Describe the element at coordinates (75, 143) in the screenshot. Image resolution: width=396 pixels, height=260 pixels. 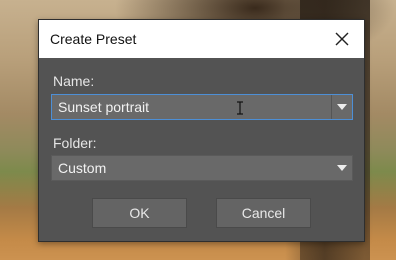
I see `folder-label: Folder:` at that location.